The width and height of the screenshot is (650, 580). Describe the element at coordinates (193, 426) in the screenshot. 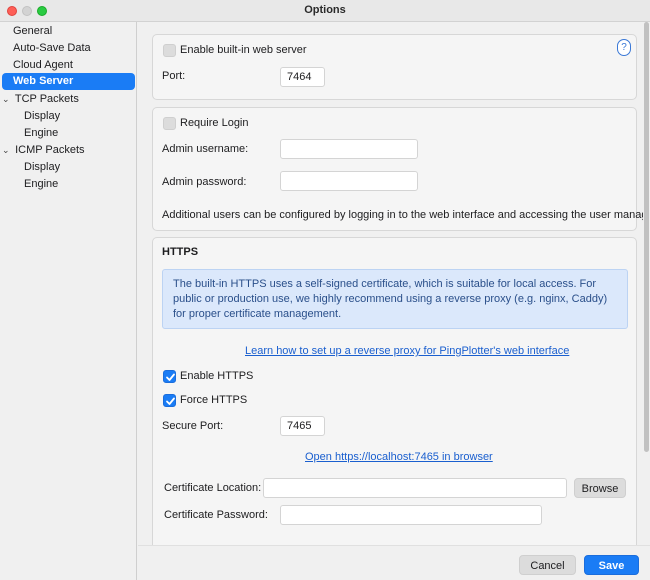

I see `secure-port-label: Secure Port:` at that location.